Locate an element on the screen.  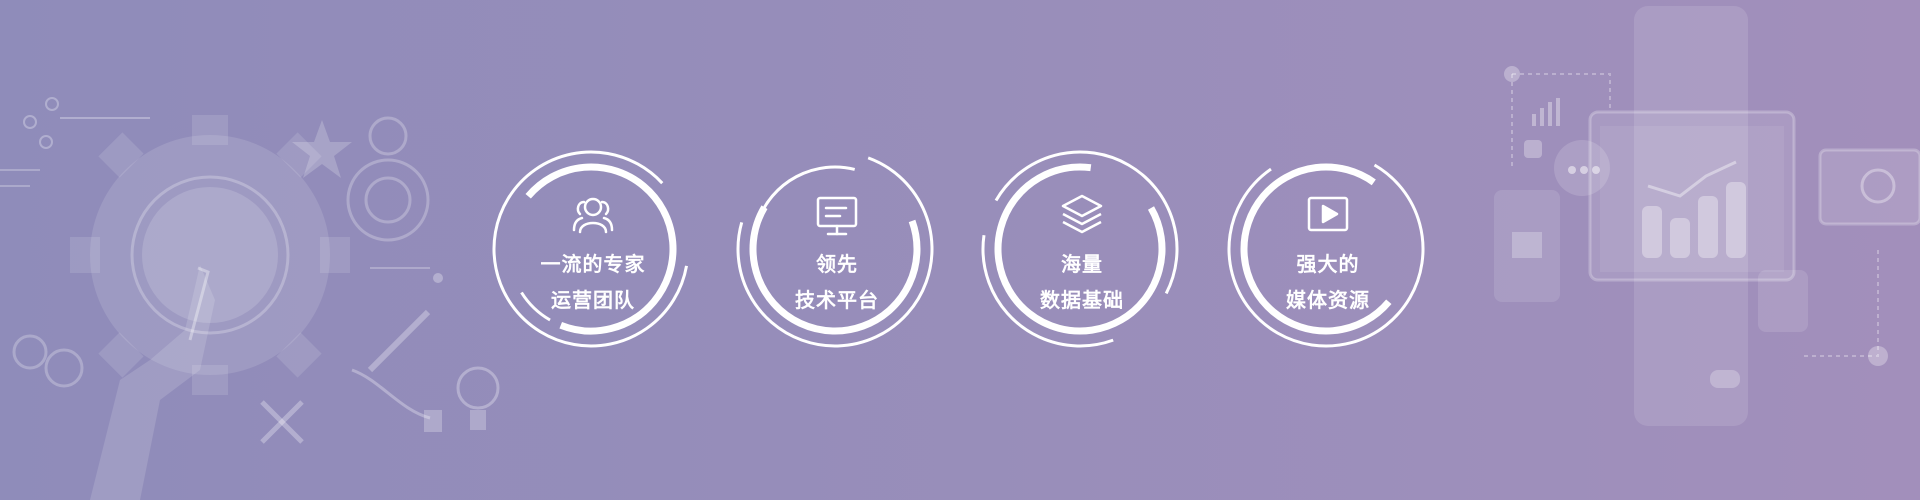
feature-label-line2: 媒体资源 is located at coordinates (1328, 300).